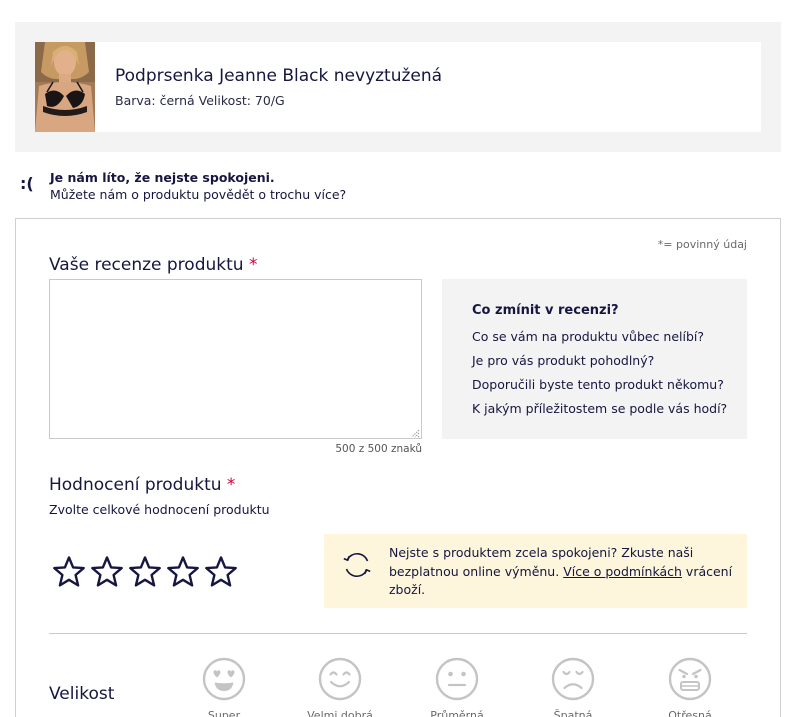  I want to click on size-option-bad: Špatná, so click(573, 687).